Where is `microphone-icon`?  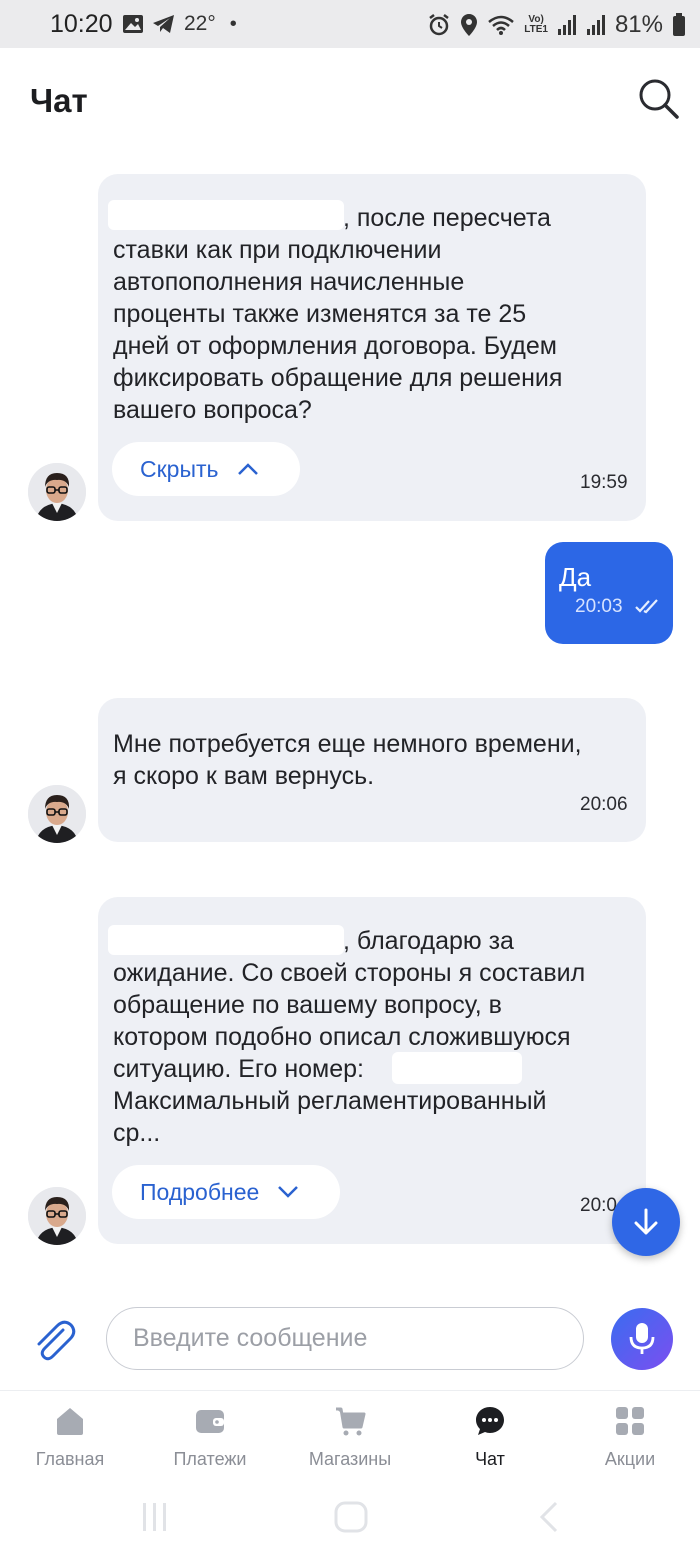
microphone-icon is located at coordinates (642, 1338).